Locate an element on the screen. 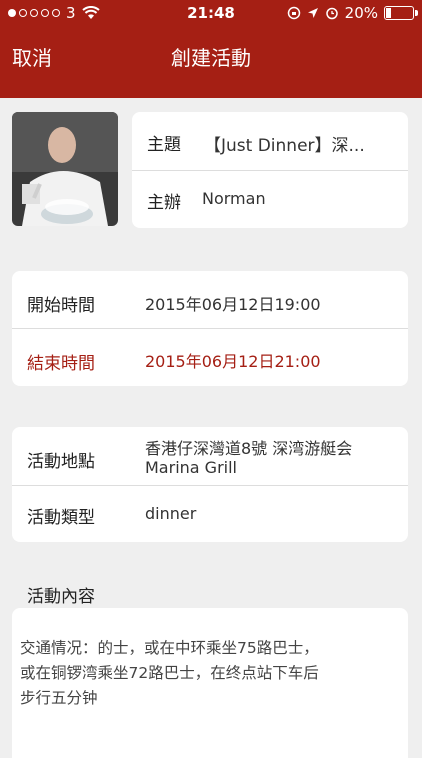 The width and height of the screenshot is (422, 758). location-row: 活動地點 香港仔深灣道8號 深湾游艇会 Marina Grill is located at coordinates (210, 456).